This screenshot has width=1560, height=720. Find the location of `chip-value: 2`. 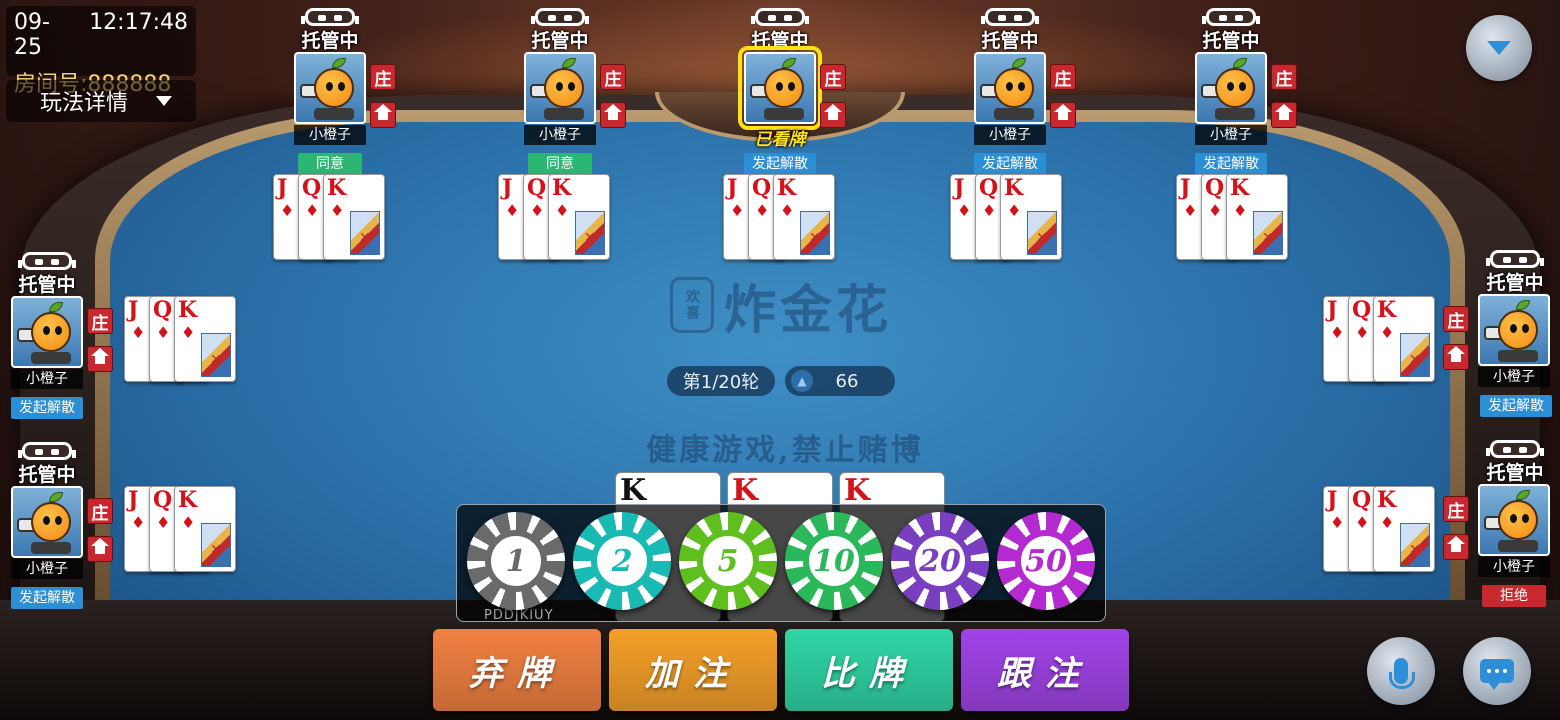

chip-value: 2 is located at coordinates (622, 561).